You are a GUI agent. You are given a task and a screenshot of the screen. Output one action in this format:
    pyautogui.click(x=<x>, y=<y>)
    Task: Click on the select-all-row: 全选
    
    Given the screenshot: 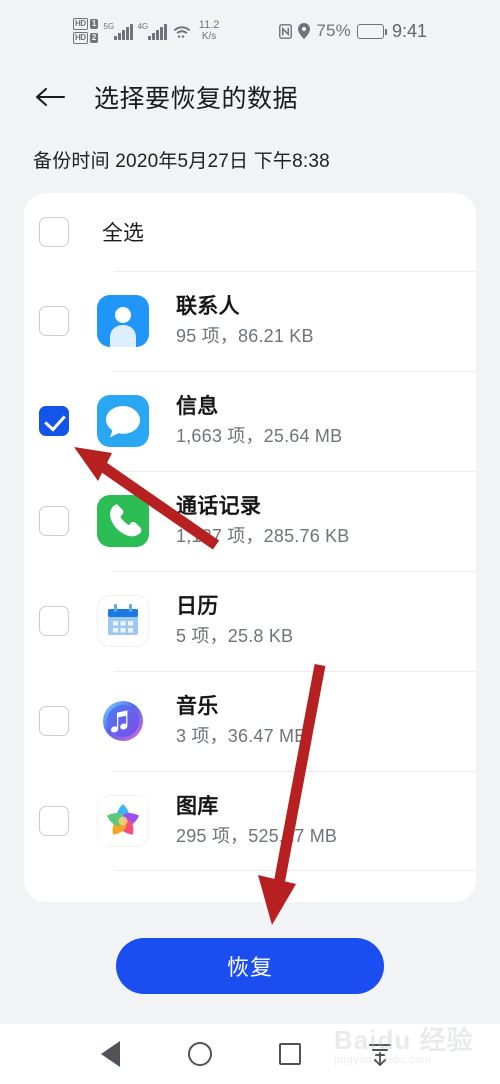 What is the action you would take?
    pyautogui.click(x=250, y=232)
    